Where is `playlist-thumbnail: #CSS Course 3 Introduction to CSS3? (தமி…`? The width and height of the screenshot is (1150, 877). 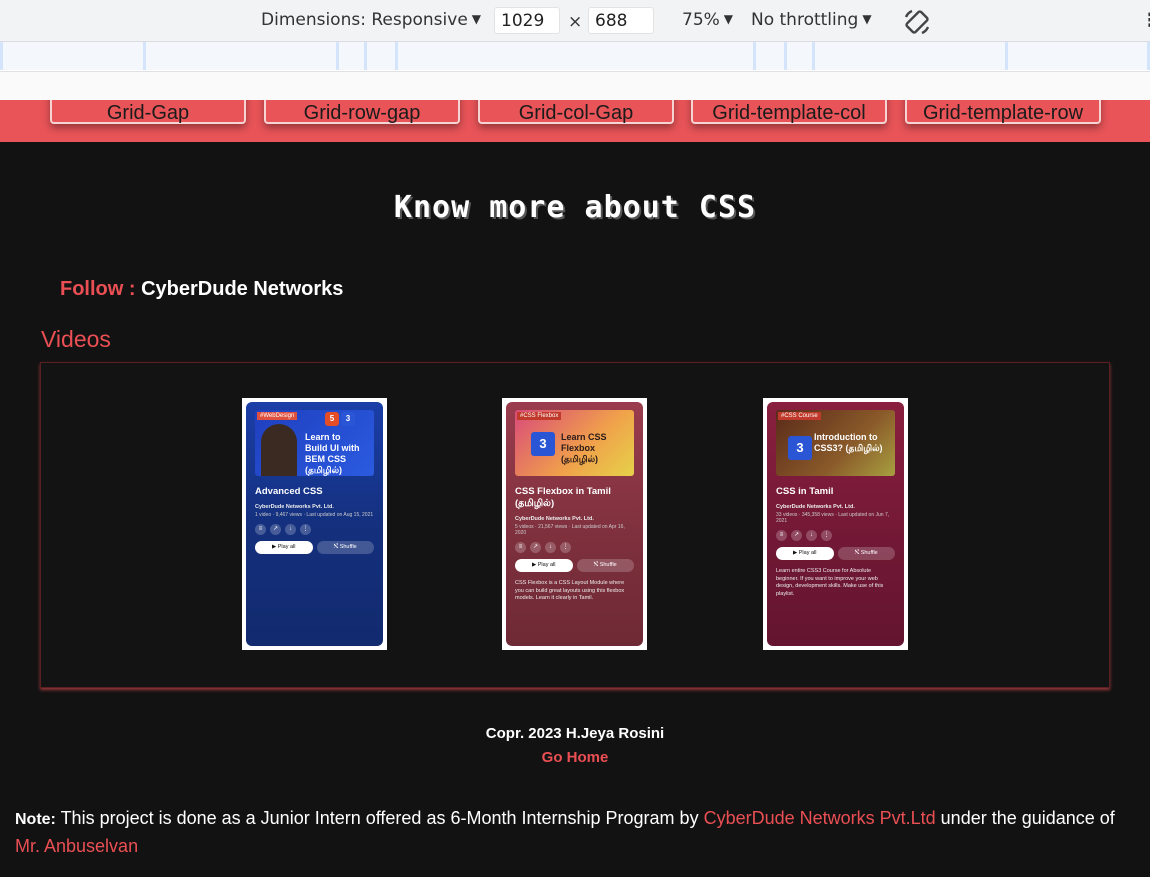 playlist-thumbnail: #CSS Course 3 Introduction to CSS3? (தமி… is located at coordinates (835, 443).